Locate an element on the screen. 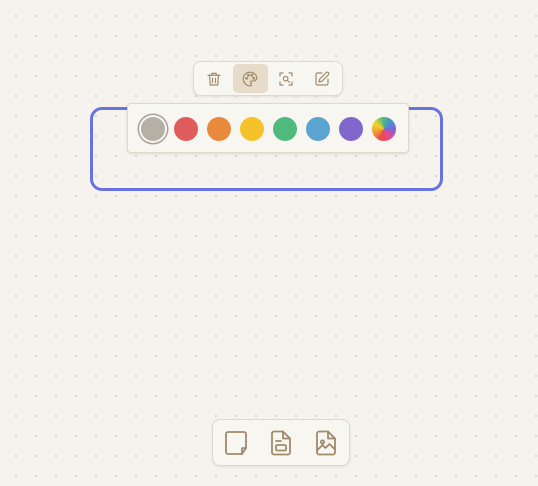 Image resolution: width=538 pixels, height=486 pixels. file-image-icon is located at coordinates (326, 442).